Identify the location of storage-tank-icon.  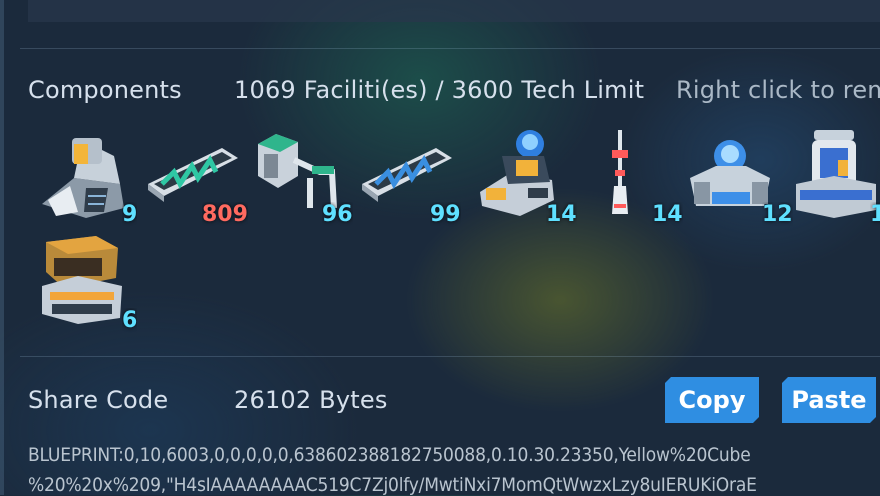
(836, 174).